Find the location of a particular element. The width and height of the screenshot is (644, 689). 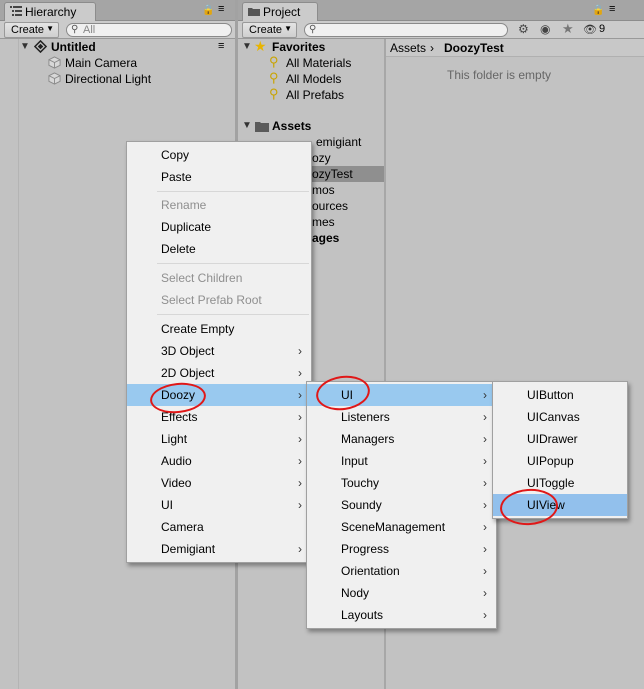

menu-item-label: Delete is located at coordinates (178, 249).